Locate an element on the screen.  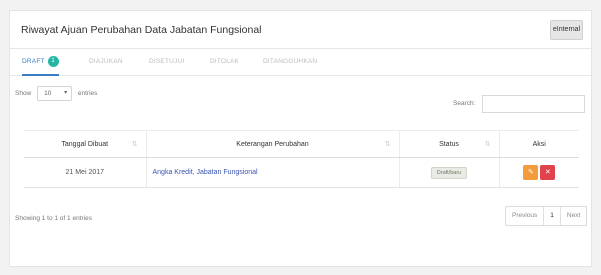
entries-select: 10 ▾ is located at coordinates (55, 93).